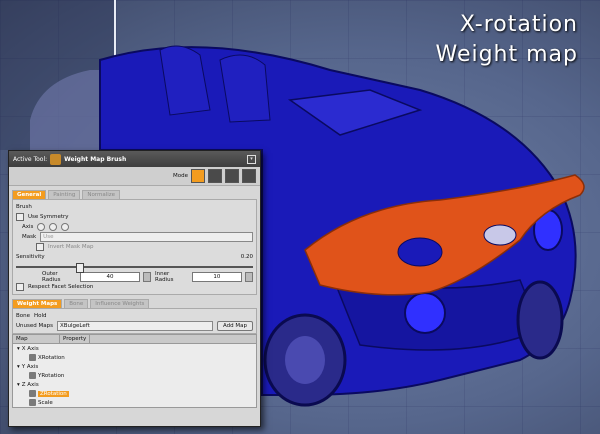  What do you see at coordinates (198, 176) in the screenshot?
I see `paint-mode-icon` at bounding box center [198, 176].